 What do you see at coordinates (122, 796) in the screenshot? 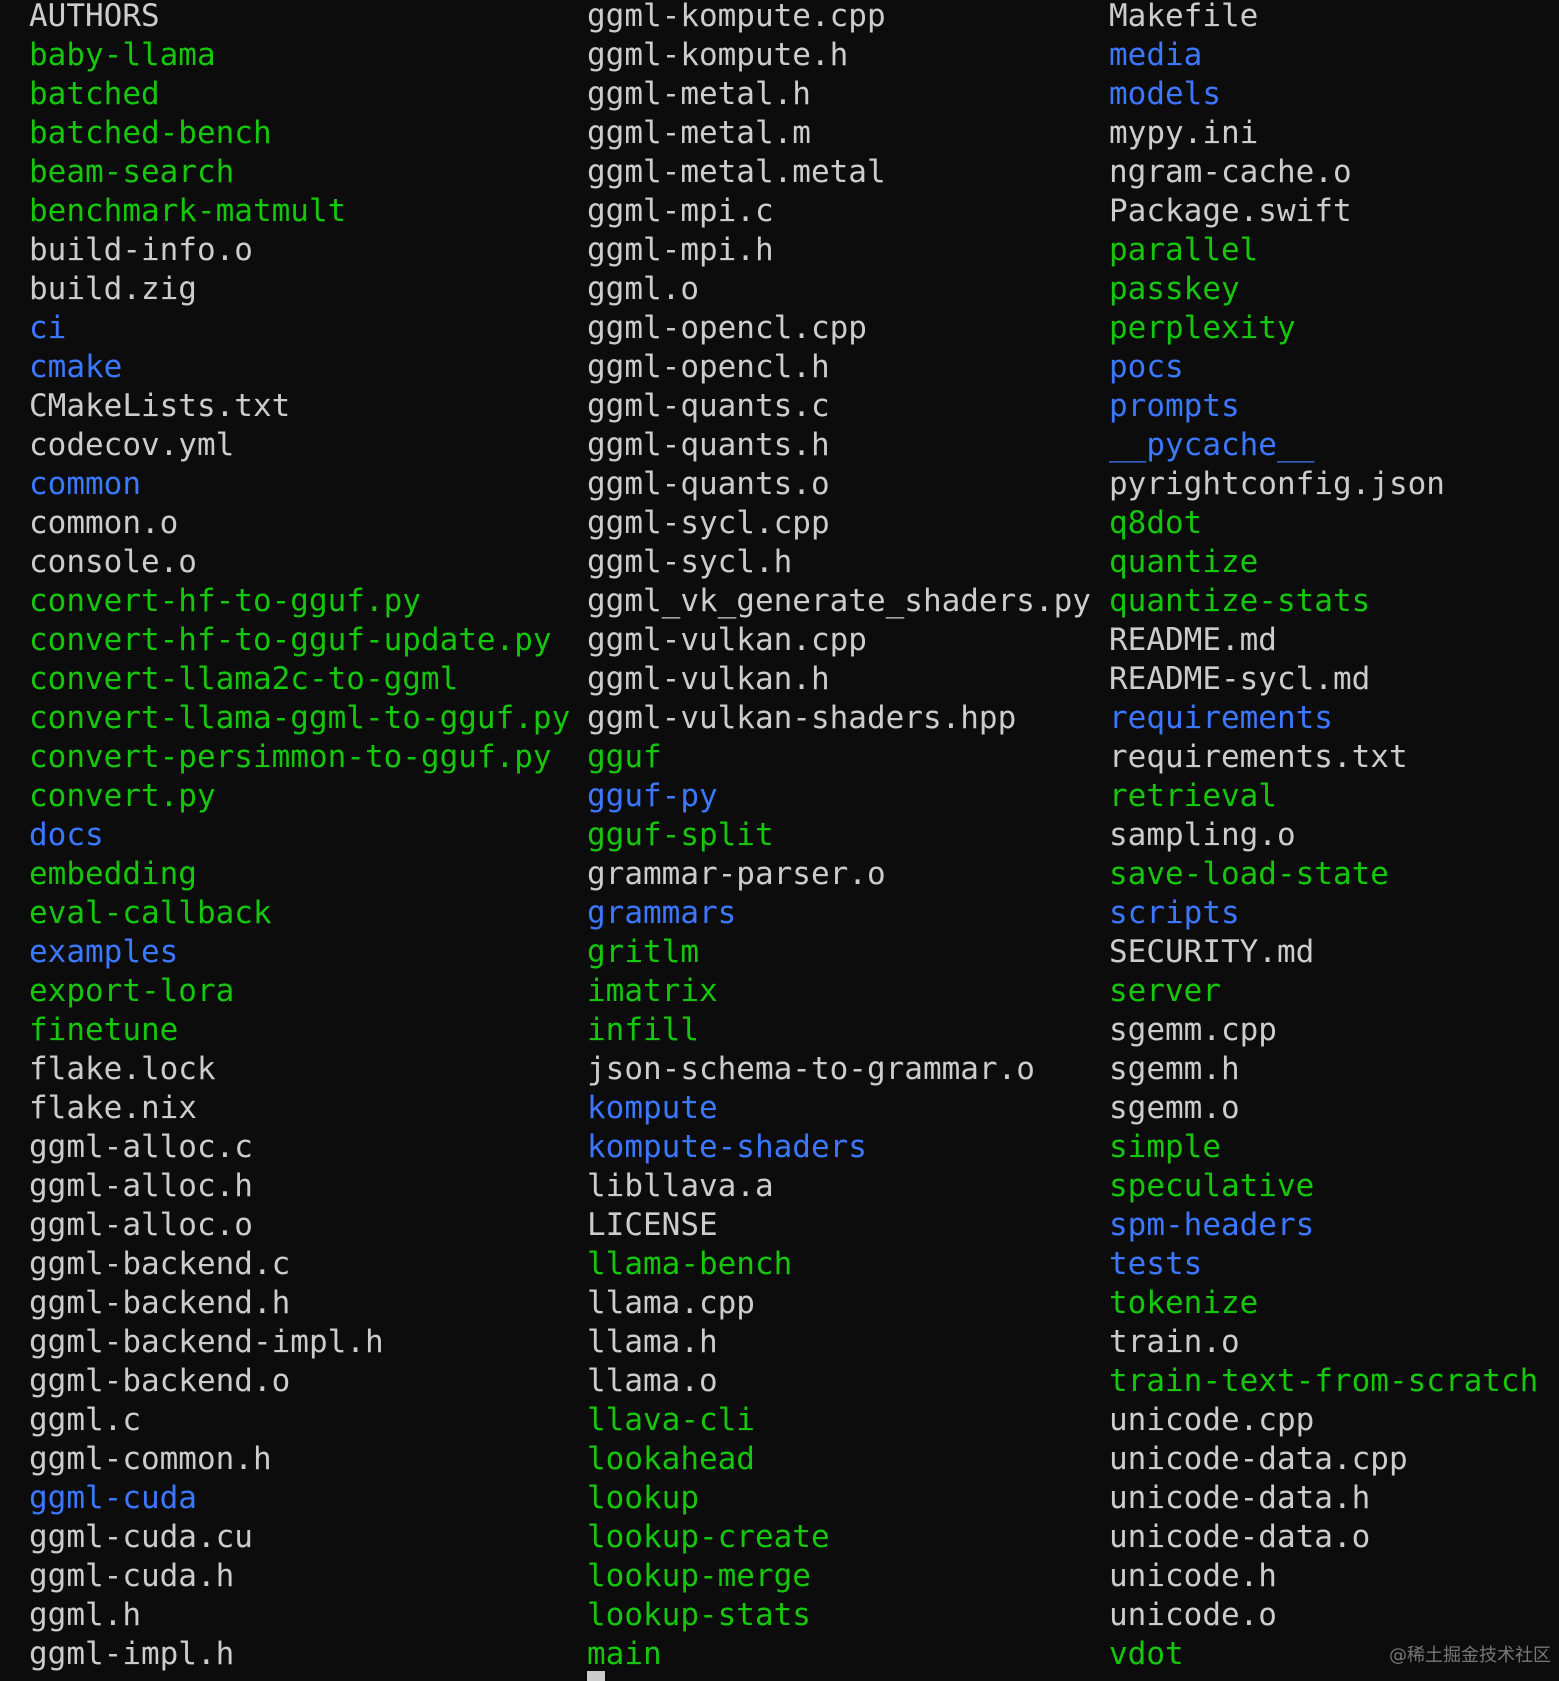
I see `listing-entry: convert.py` at bounding box center [122, 796].